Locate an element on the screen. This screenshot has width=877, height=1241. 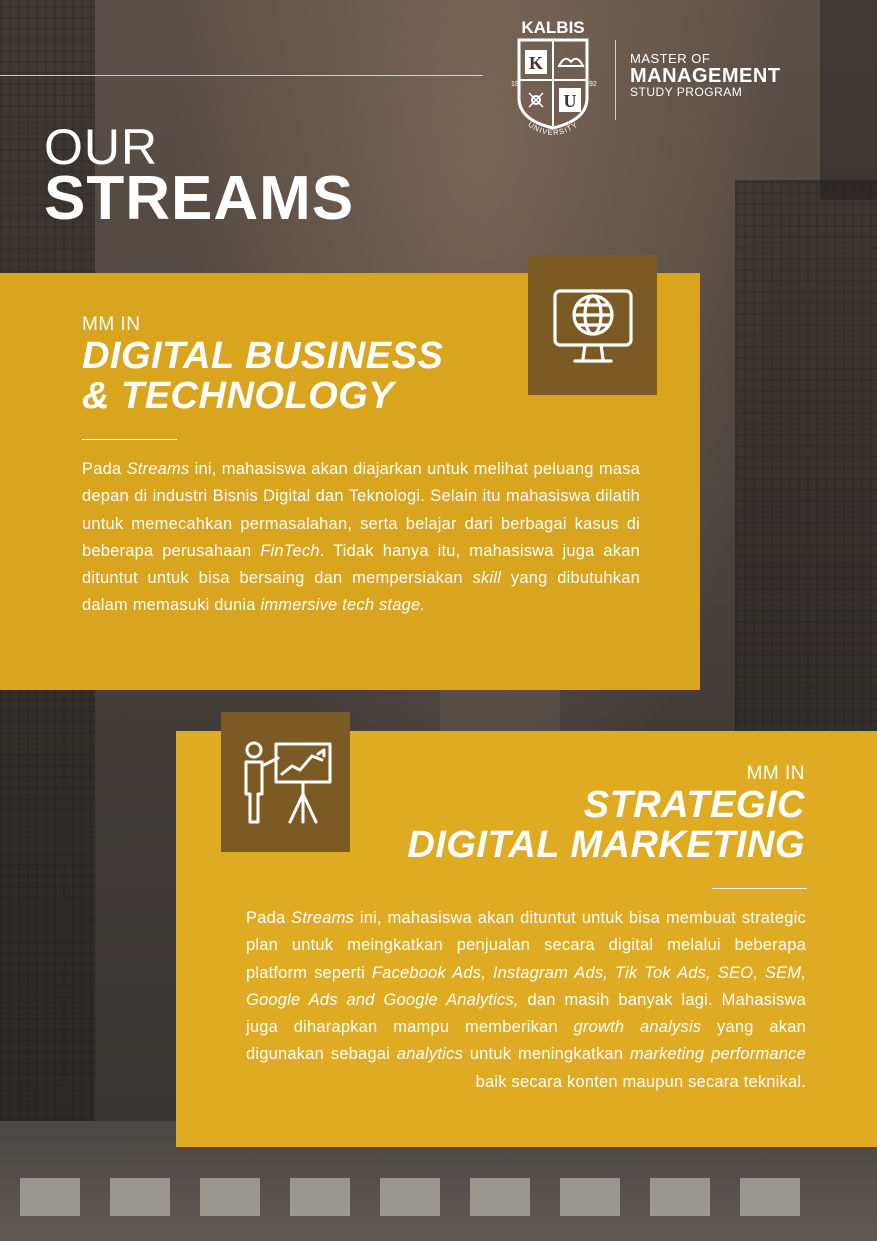
stream2-title: STRATEGIC DIGITAL MARKETING is located at coordinates (565, 825).